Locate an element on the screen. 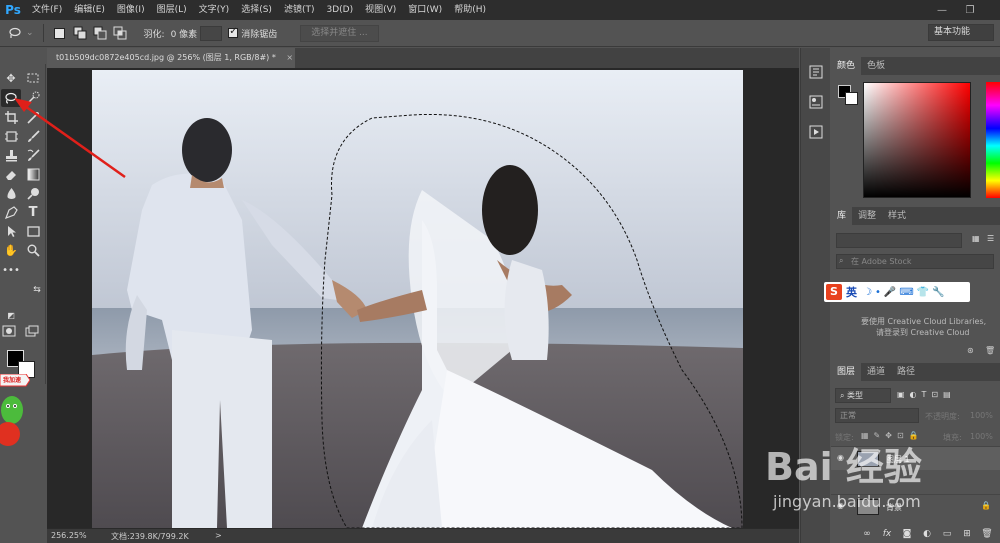  ime-language-label: 英 is located at coordinates (851, 292).